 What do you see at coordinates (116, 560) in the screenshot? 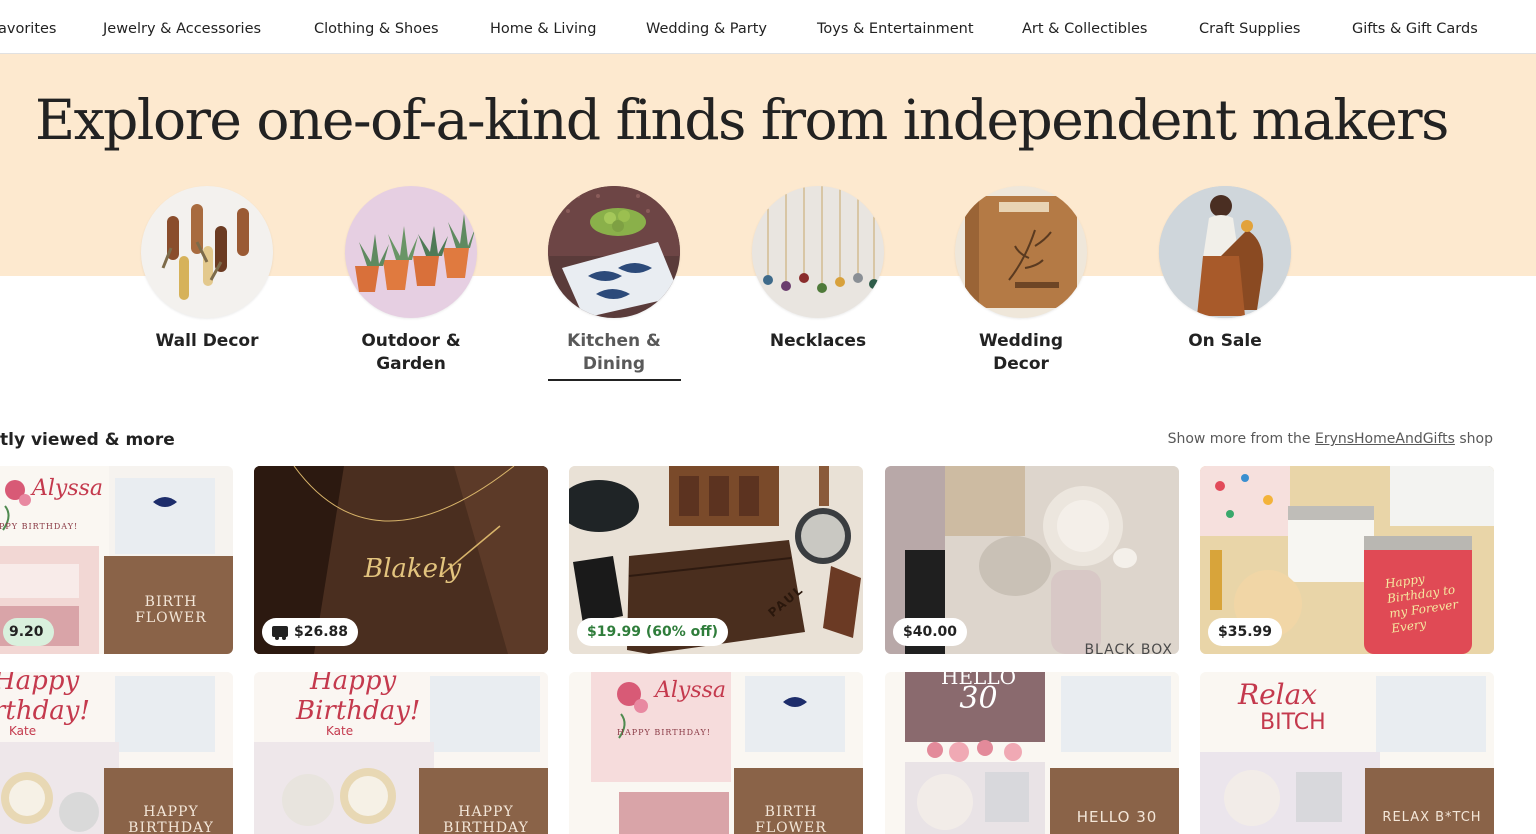
I see `listing-card: Alyssa PPY BIRTHDAY! BIRTH FLOWER 9.20` at bounding box center [116, 560].